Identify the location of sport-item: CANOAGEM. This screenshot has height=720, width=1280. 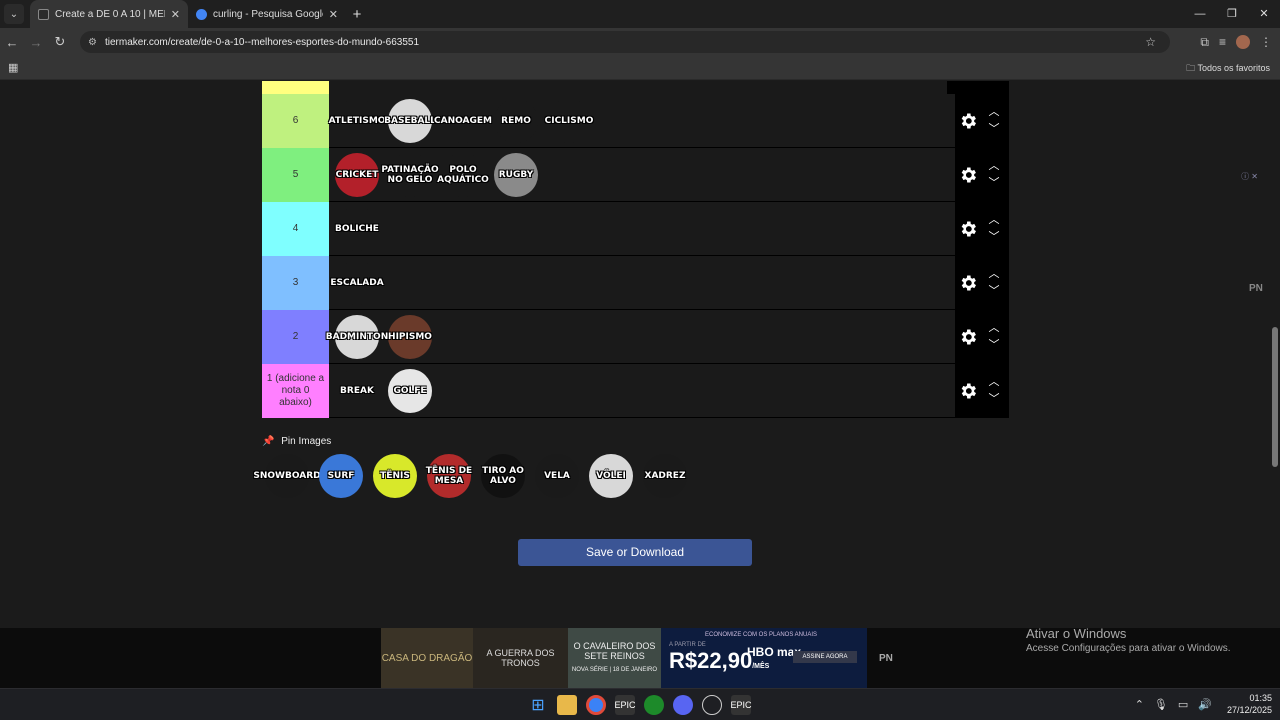
(463, 121).